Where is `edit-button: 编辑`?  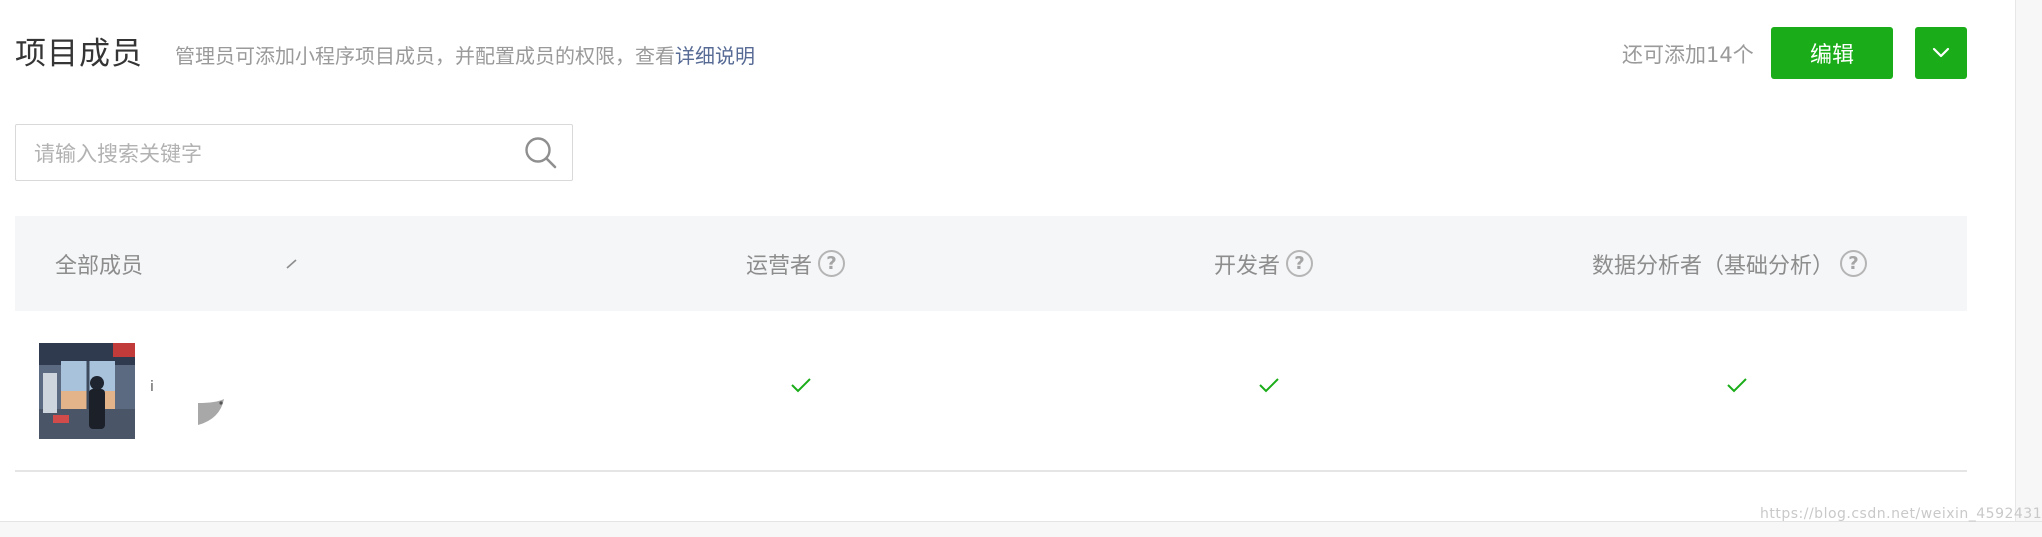
edit-button: 编辑 is located at coordinates (1832, 53).